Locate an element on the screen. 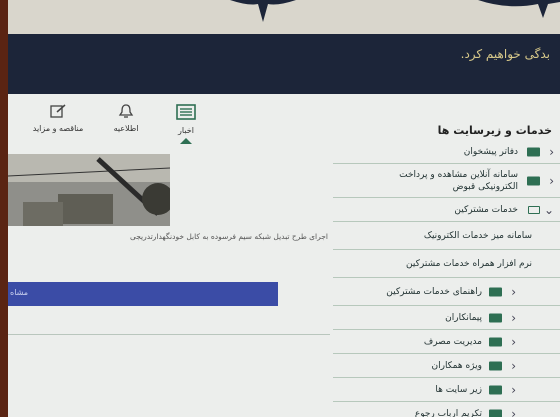 This screenshot has width=560, height=417. menu-item-label: خدمات مشترکین is located at coordinates (486, 209).